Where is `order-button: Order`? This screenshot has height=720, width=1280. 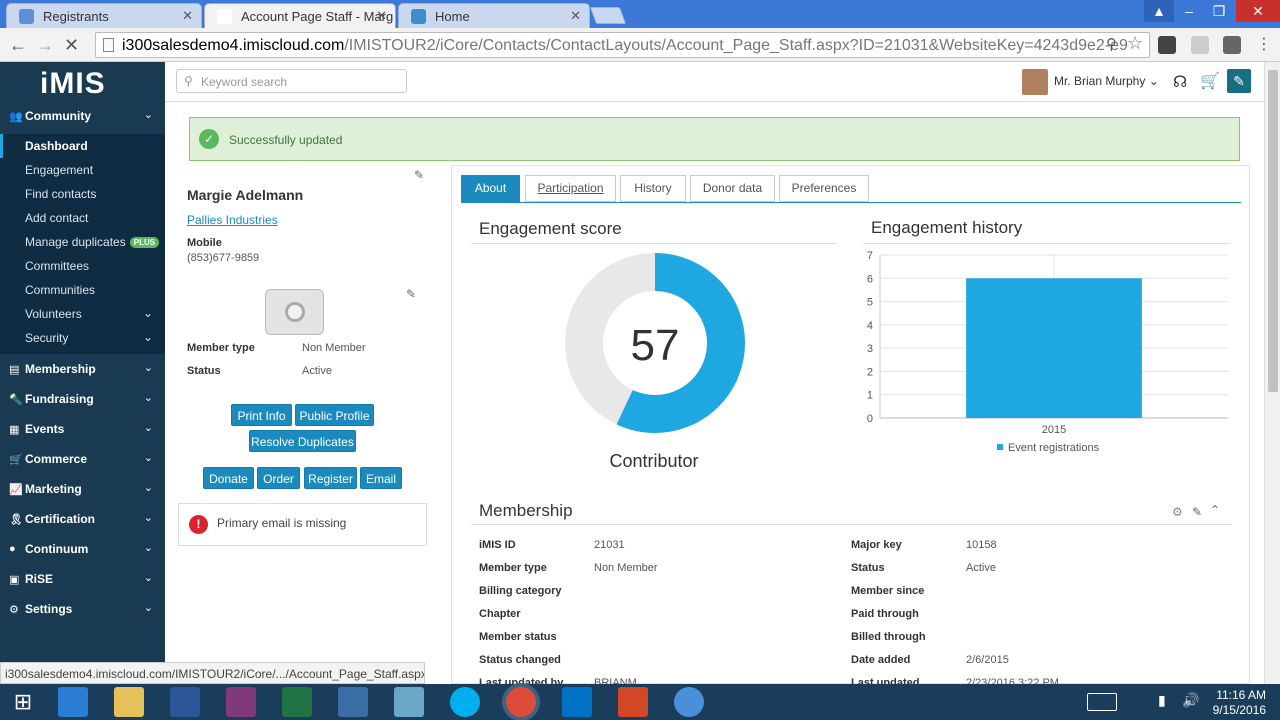
order-button: Order is located at coordinates (278, 478).